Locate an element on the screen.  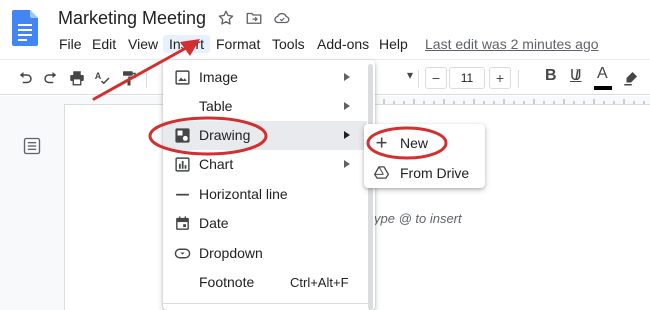
spellcheck-icon: A is located at coordinates (103, 78).